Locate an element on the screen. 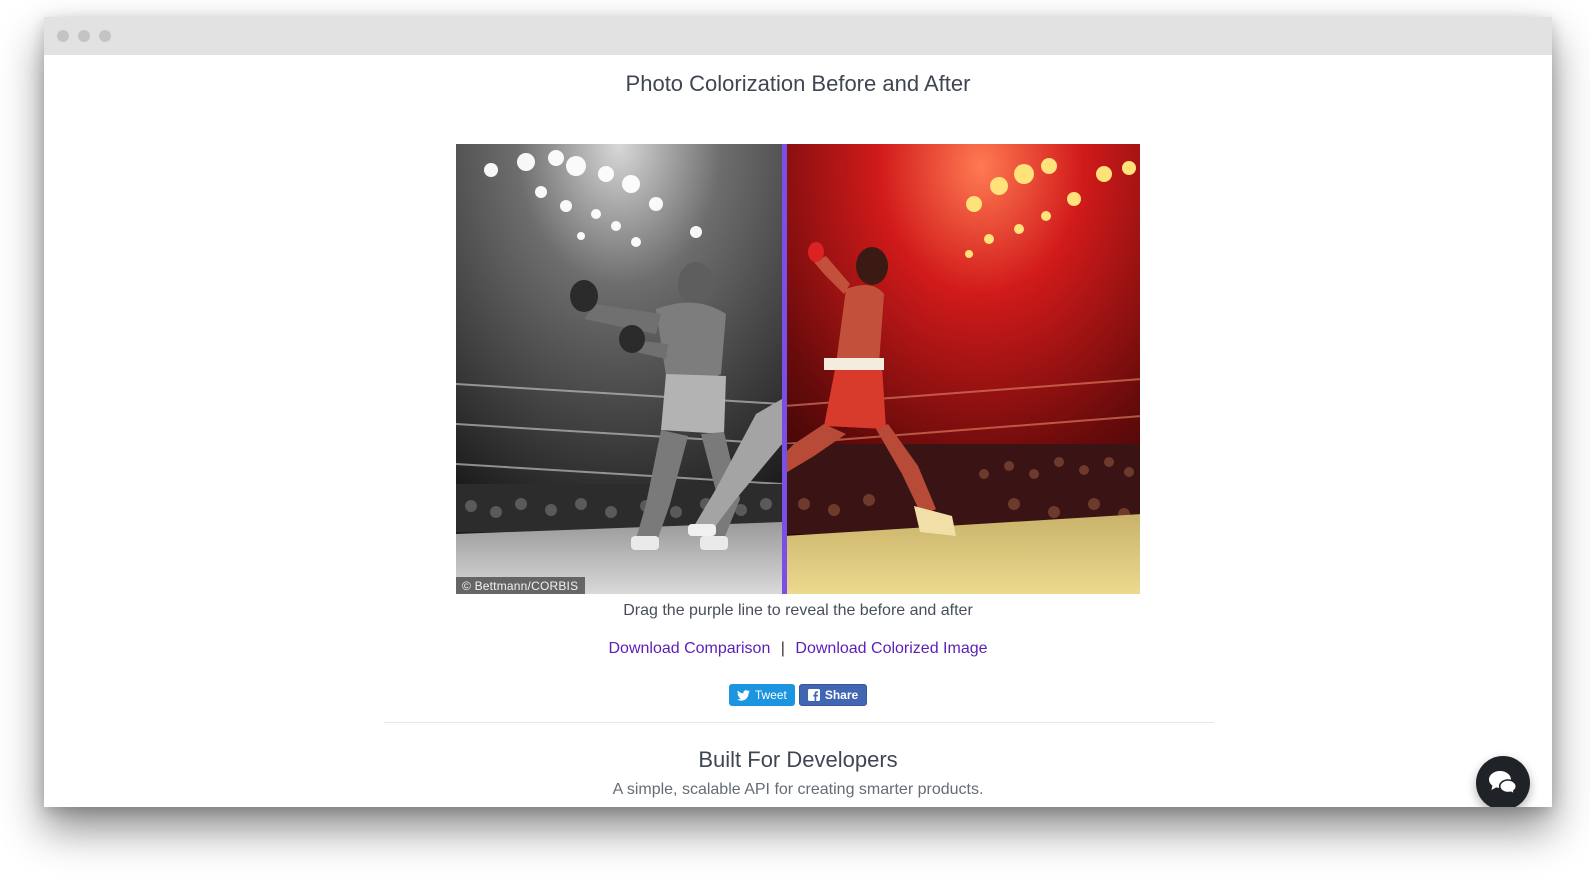 Image resolution: width=1590 pixels, height=882 pixels. after-image is located at coordinates (962, 369).